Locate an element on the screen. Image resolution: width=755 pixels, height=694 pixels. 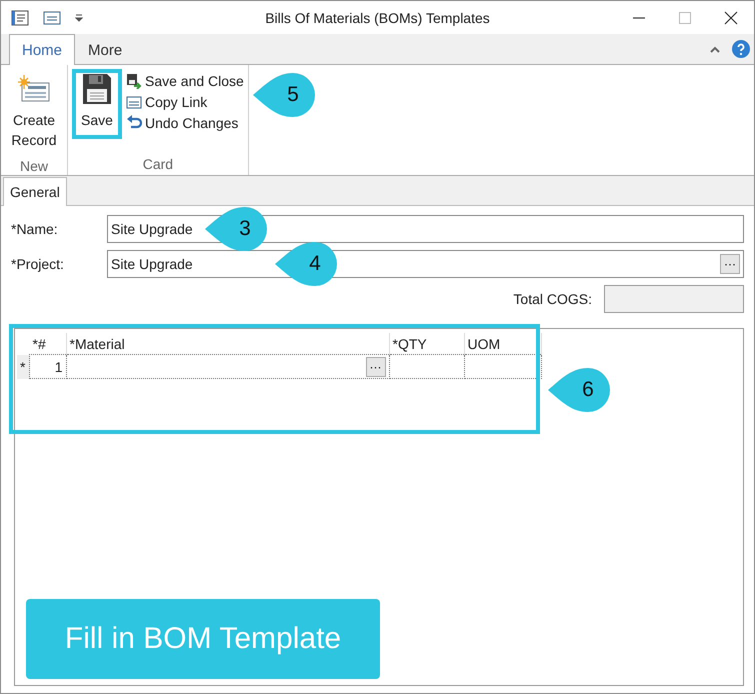
ribbon-tab: Home is located at coordinates (42, 49).